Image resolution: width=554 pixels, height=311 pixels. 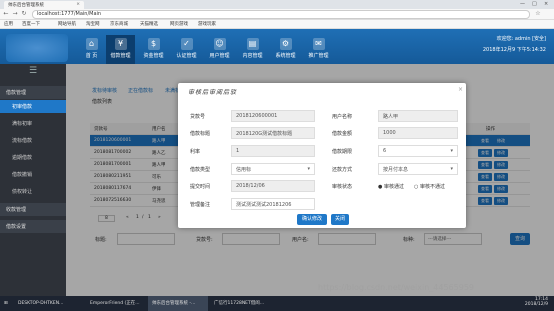 I want to click on sidebar-item-transfer: 债权转让, so click(x=33, y=191).